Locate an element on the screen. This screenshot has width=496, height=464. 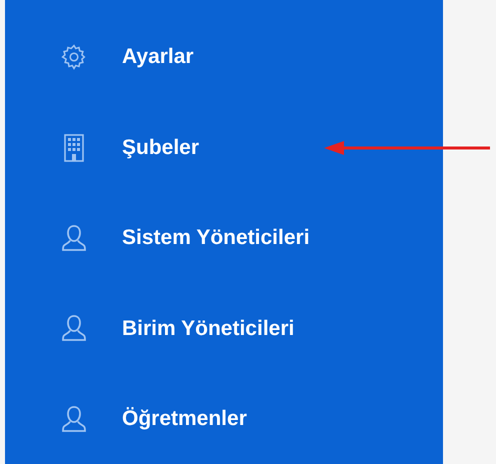
building-icon is located at coordinates (73, 148).